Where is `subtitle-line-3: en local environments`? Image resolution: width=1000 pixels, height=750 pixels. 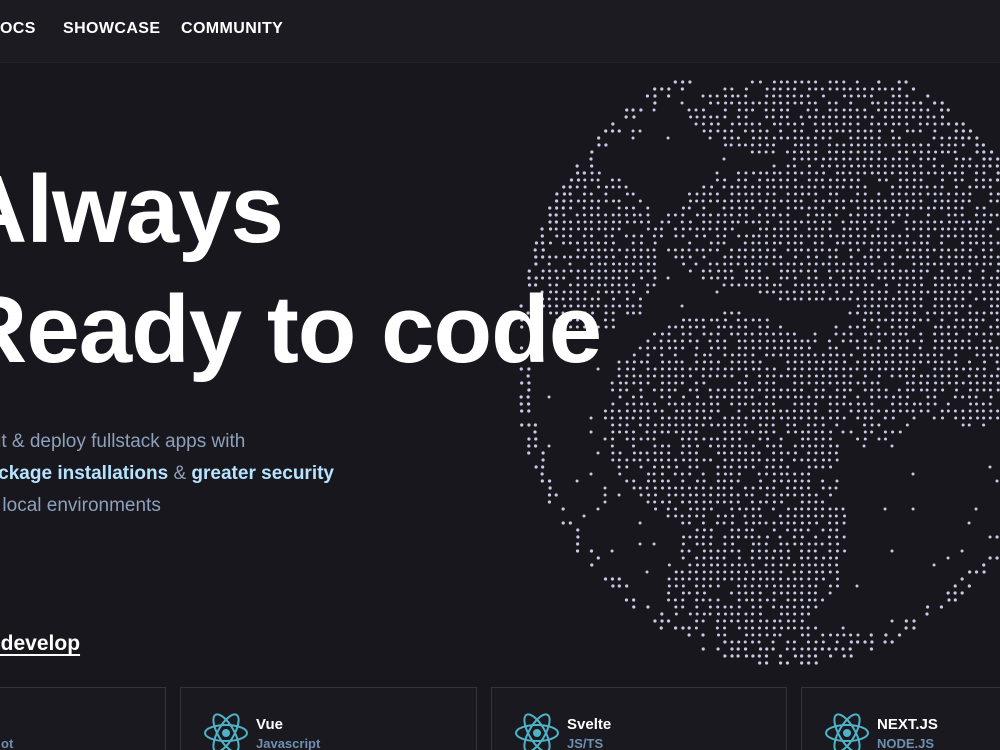
subtitle-line-3: en local environments is located at coordinates (80, 505).